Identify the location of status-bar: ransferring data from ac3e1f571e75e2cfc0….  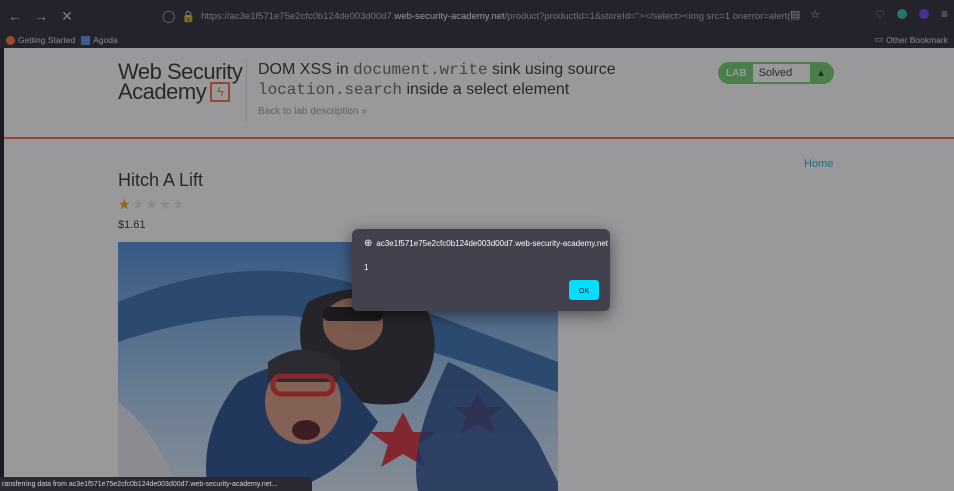
(156, 484).